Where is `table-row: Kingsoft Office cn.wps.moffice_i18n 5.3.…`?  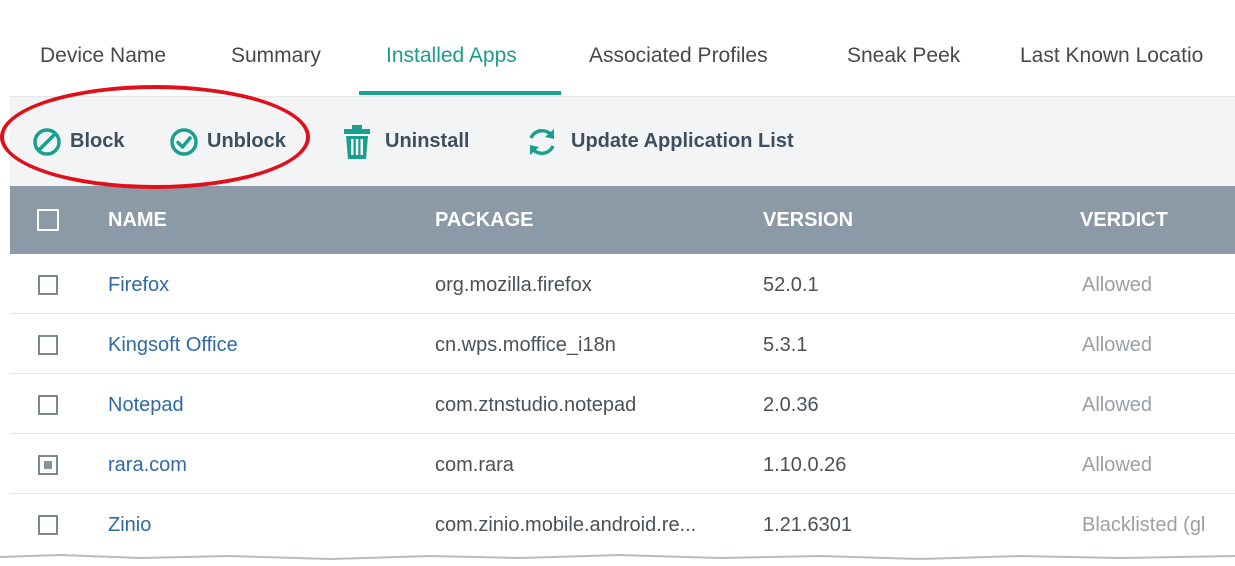 table-row: Kingsoft Office cn.wps.moffice_i18n 5.3.… is located at coordinates (622, 344).